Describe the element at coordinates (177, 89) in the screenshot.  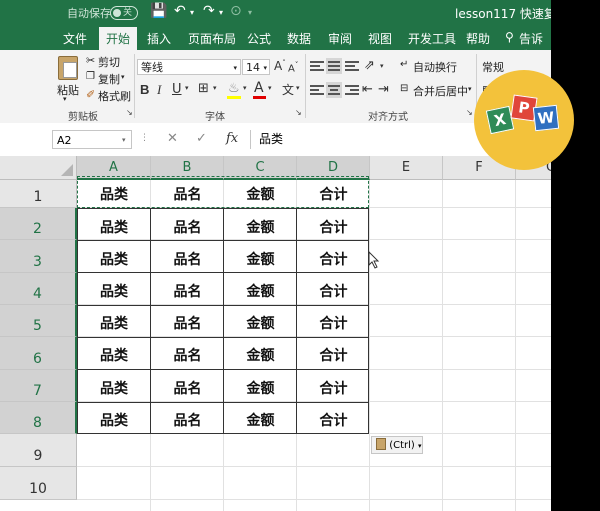
I see `underline-button: U` at that location.